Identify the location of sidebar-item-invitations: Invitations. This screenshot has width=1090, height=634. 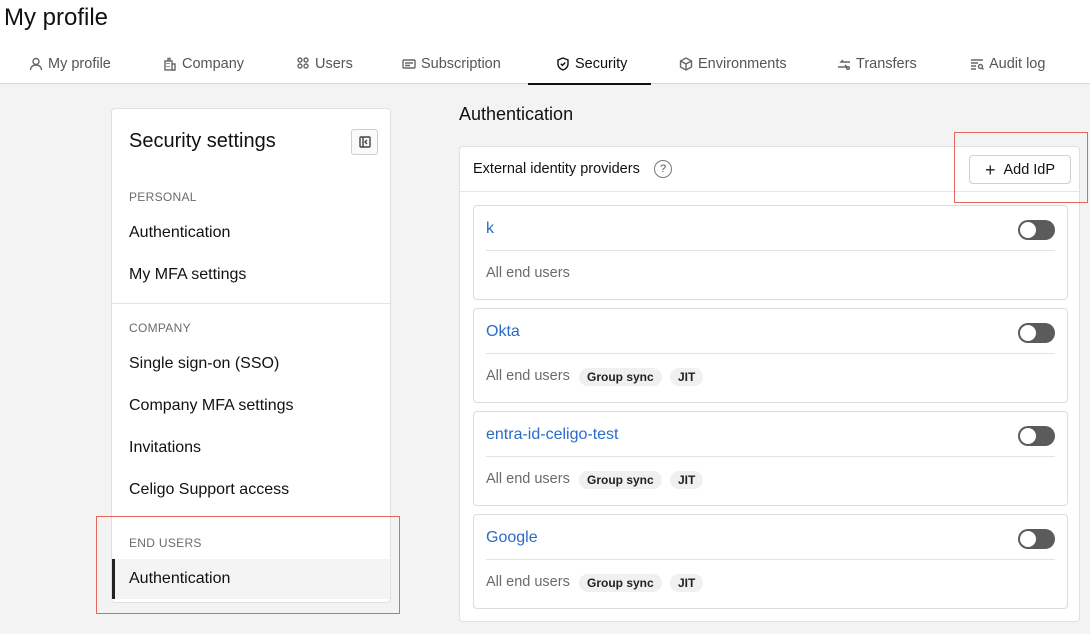
(251, 448).